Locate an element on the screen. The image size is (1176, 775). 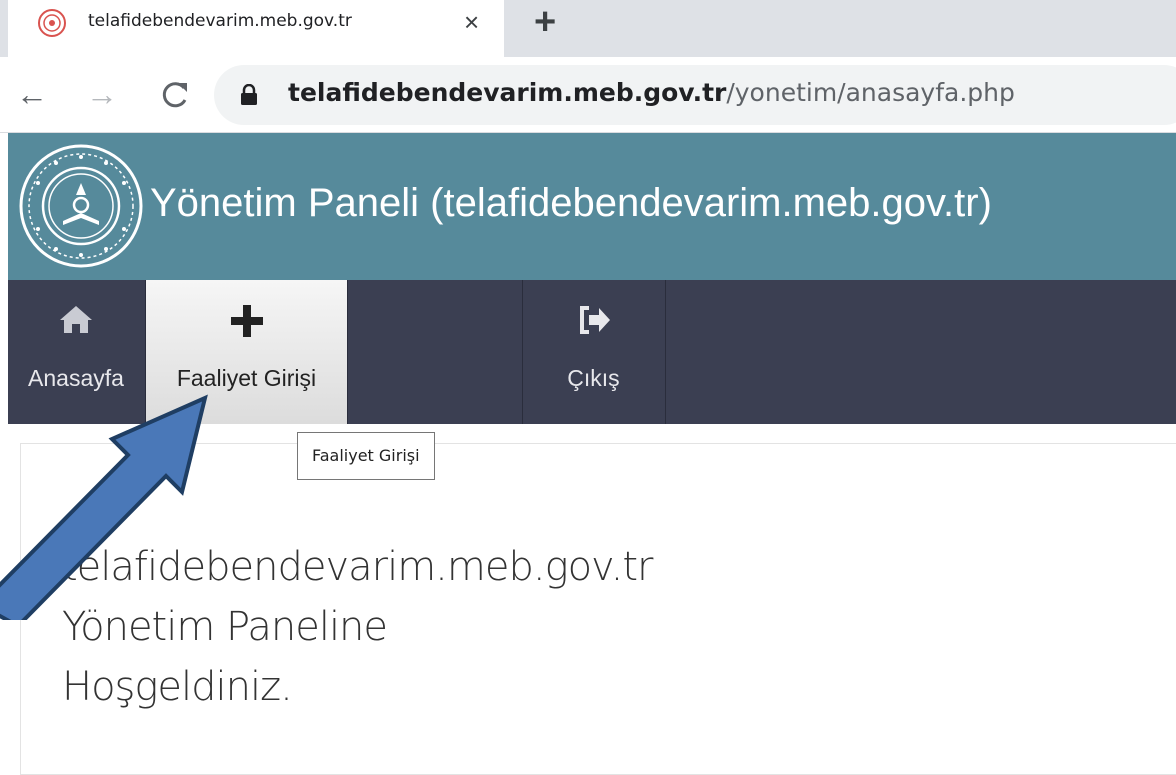
pointer-arrow-icon is located at coordinates (104, 507).